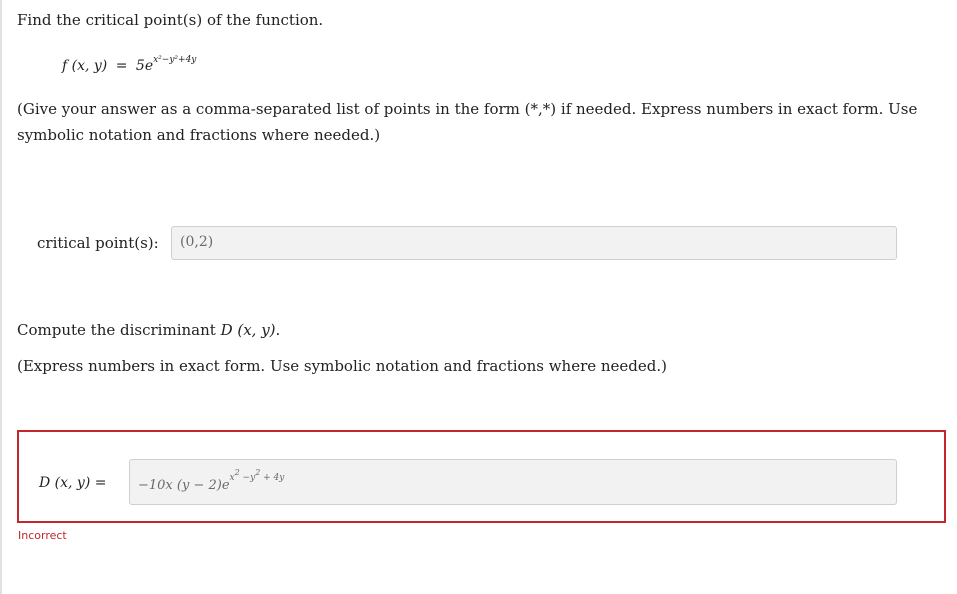 This screenshot has height=594, width=957. I want to click on discriminant-prompt-text: Compute the discriminant, so click(116, 330).